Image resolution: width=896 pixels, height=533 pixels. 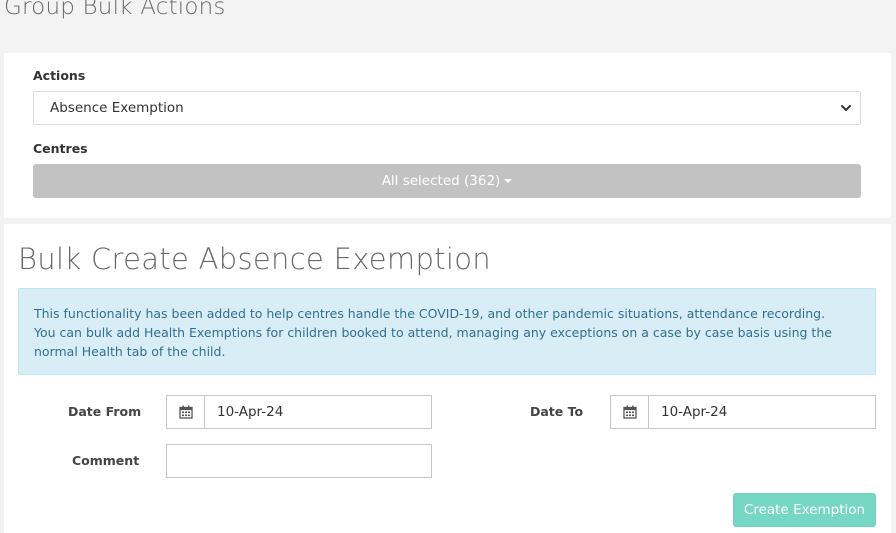 What do you see at coordinates (115, 10) in the screenshot?
I see `page-title: Group Bulk Actions` at bounding box center [115, 10].